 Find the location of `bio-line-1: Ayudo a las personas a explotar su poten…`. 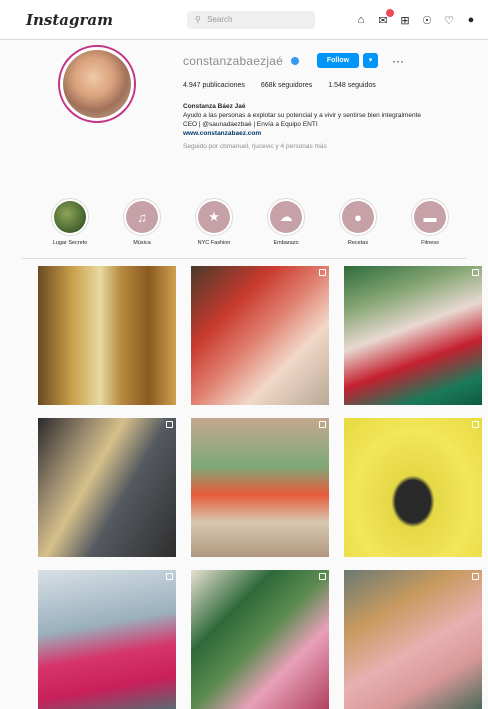

bio-line-1: Ayudo a las personas a explotar su poten… is located at coordinates (302, 115).